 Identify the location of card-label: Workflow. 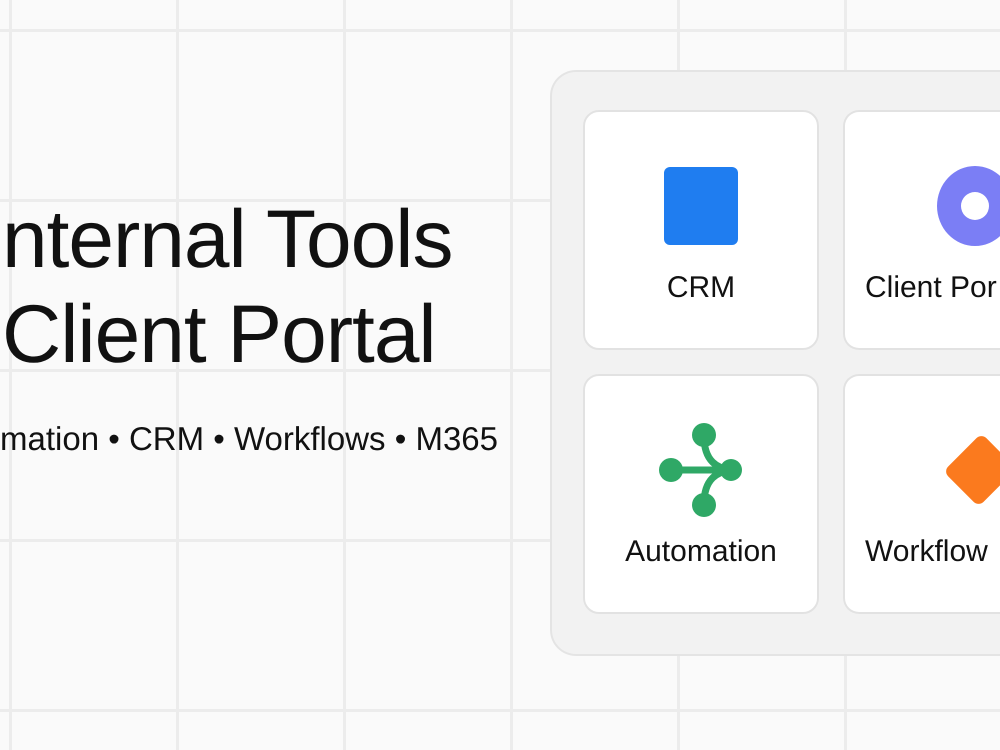
(926, 552).